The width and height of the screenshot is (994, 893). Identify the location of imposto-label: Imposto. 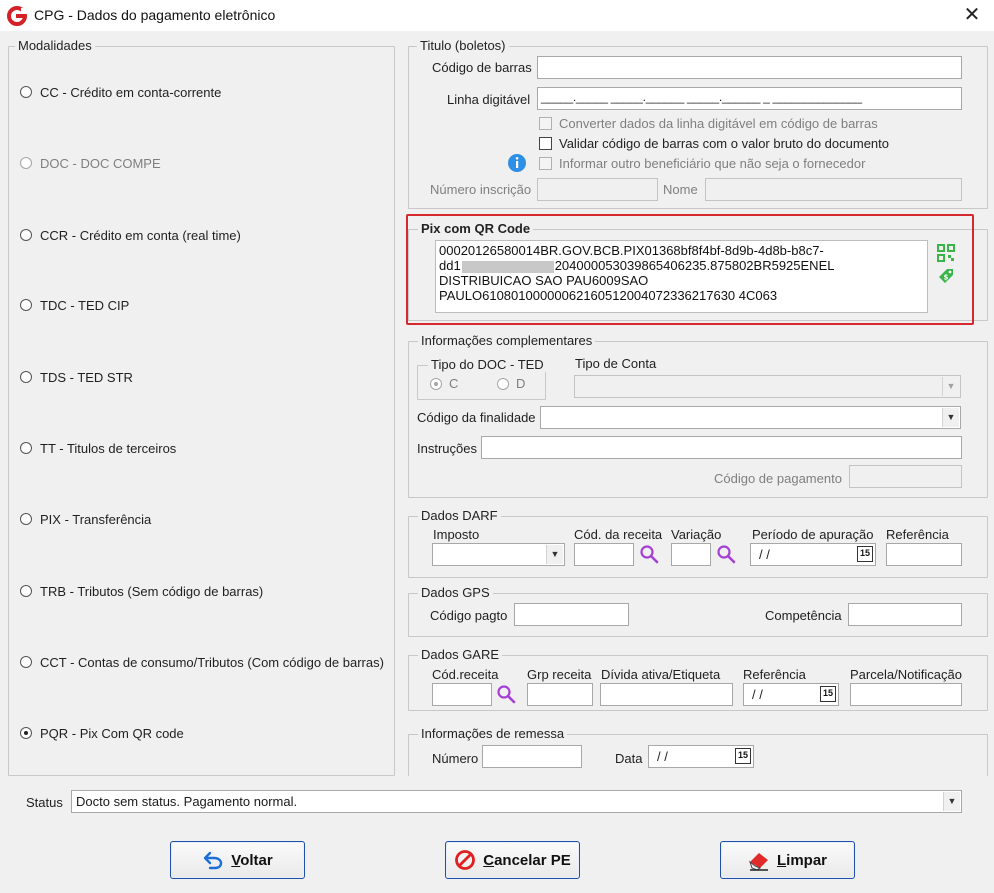
(456, 534).